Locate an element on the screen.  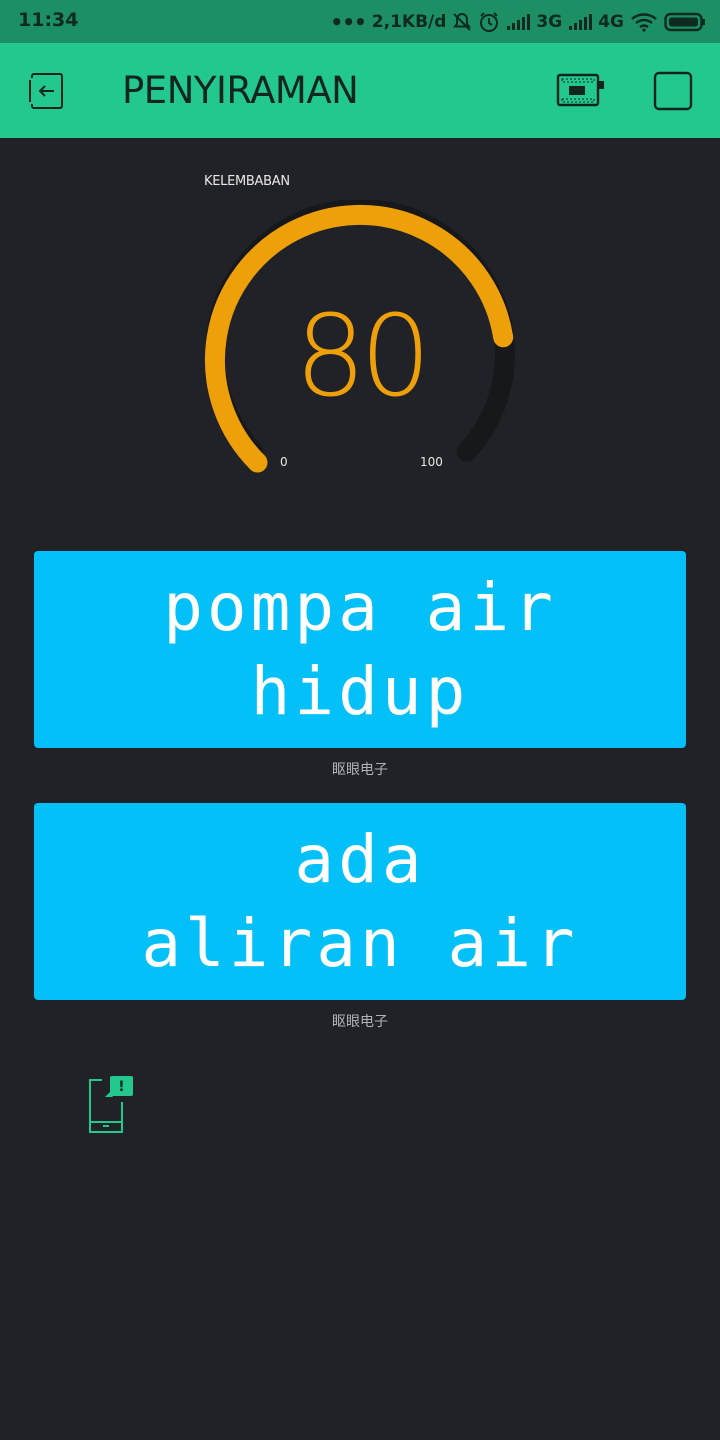
bell-off-icon is located at coordinates (462, 21).